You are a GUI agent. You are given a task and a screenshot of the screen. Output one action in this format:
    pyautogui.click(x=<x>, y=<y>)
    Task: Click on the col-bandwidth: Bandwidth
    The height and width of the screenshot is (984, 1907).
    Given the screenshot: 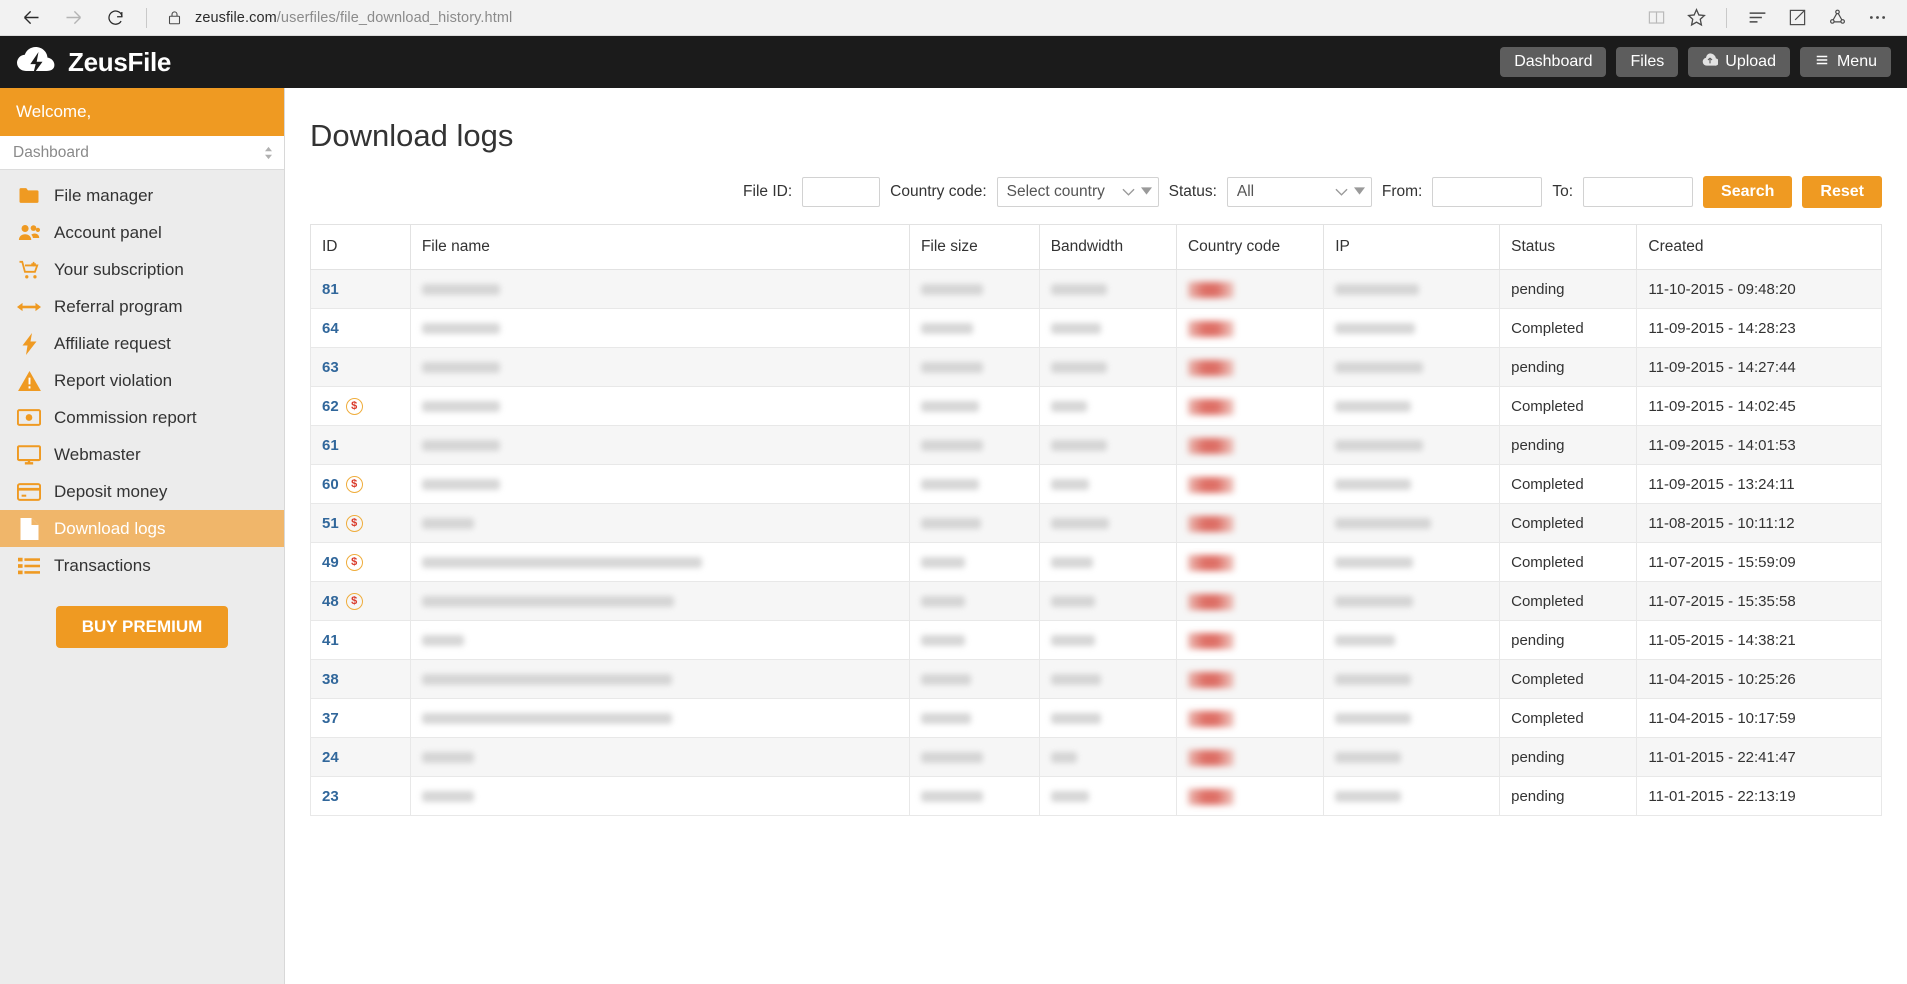 What is the action you would take?
    pyautogui.click(x=1107, y=247)
    